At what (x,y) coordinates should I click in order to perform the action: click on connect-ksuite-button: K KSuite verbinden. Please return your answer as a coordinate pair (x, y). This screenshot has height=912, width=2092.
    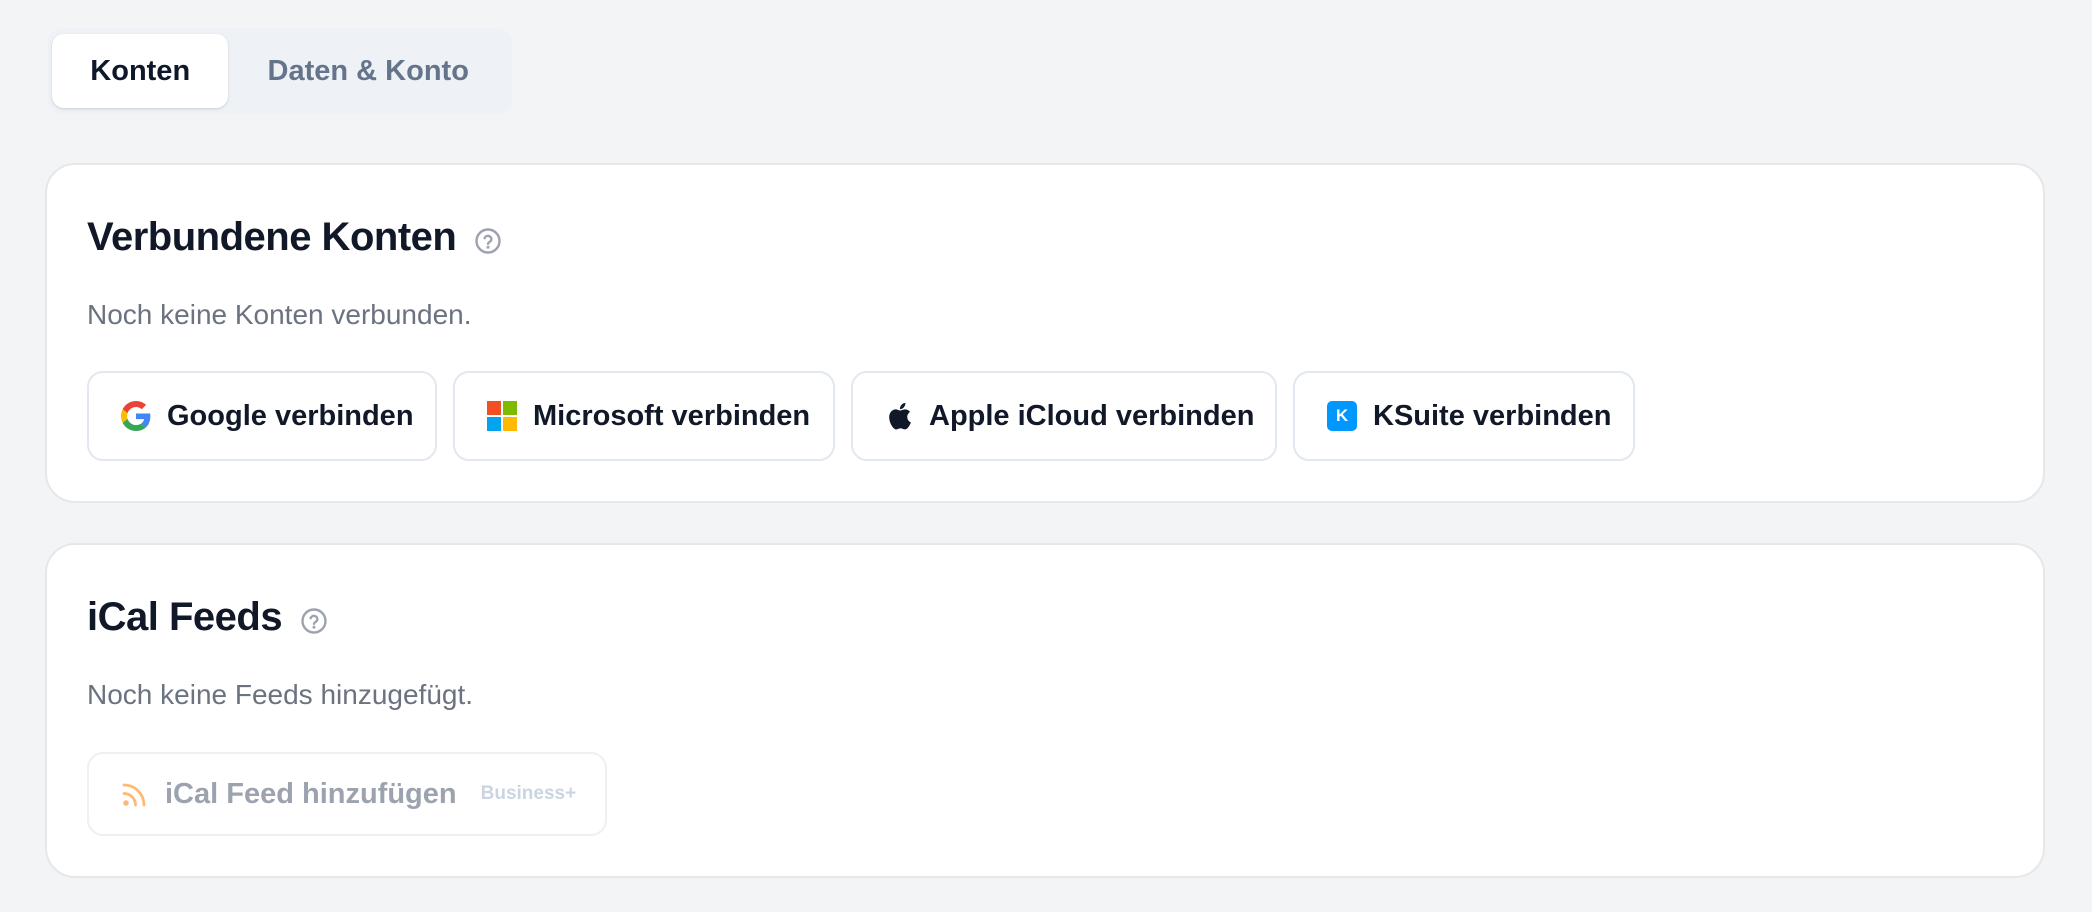
    Looking at the image, I should click on (1464, 416).